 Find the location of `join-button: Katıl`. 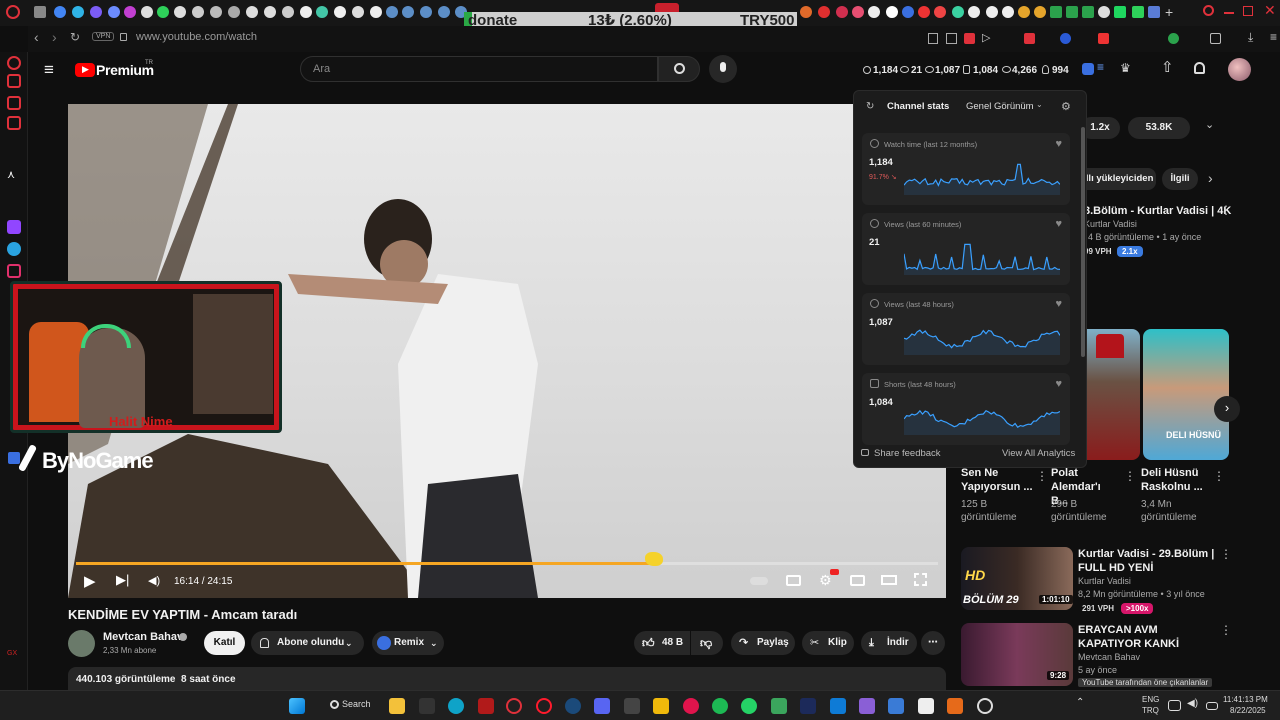

join-button: Katıl is located at coordinates (224, 643).